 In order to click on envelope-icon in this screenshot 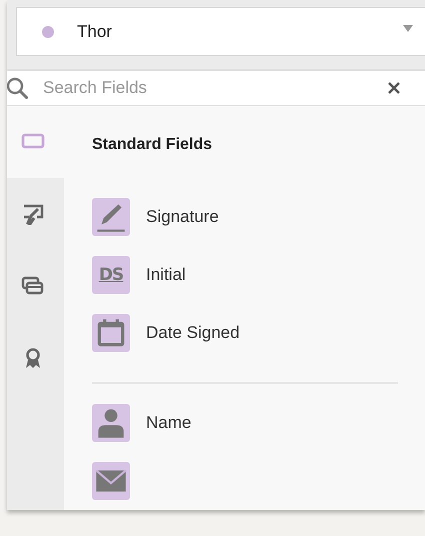, I will do `click(111, 481)`.